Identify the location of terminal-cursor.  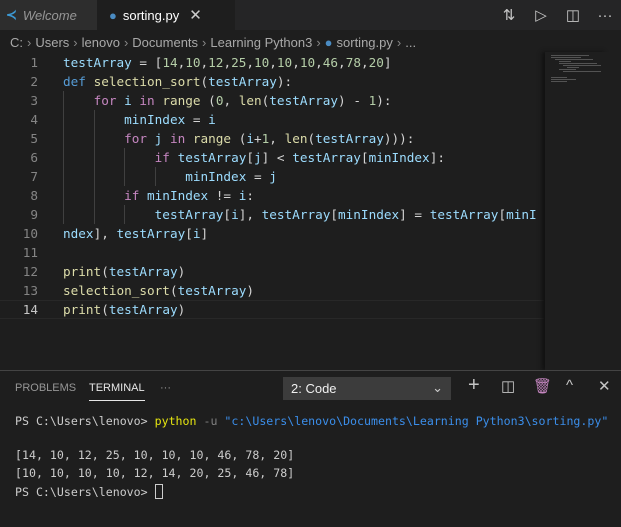
(158, 491).